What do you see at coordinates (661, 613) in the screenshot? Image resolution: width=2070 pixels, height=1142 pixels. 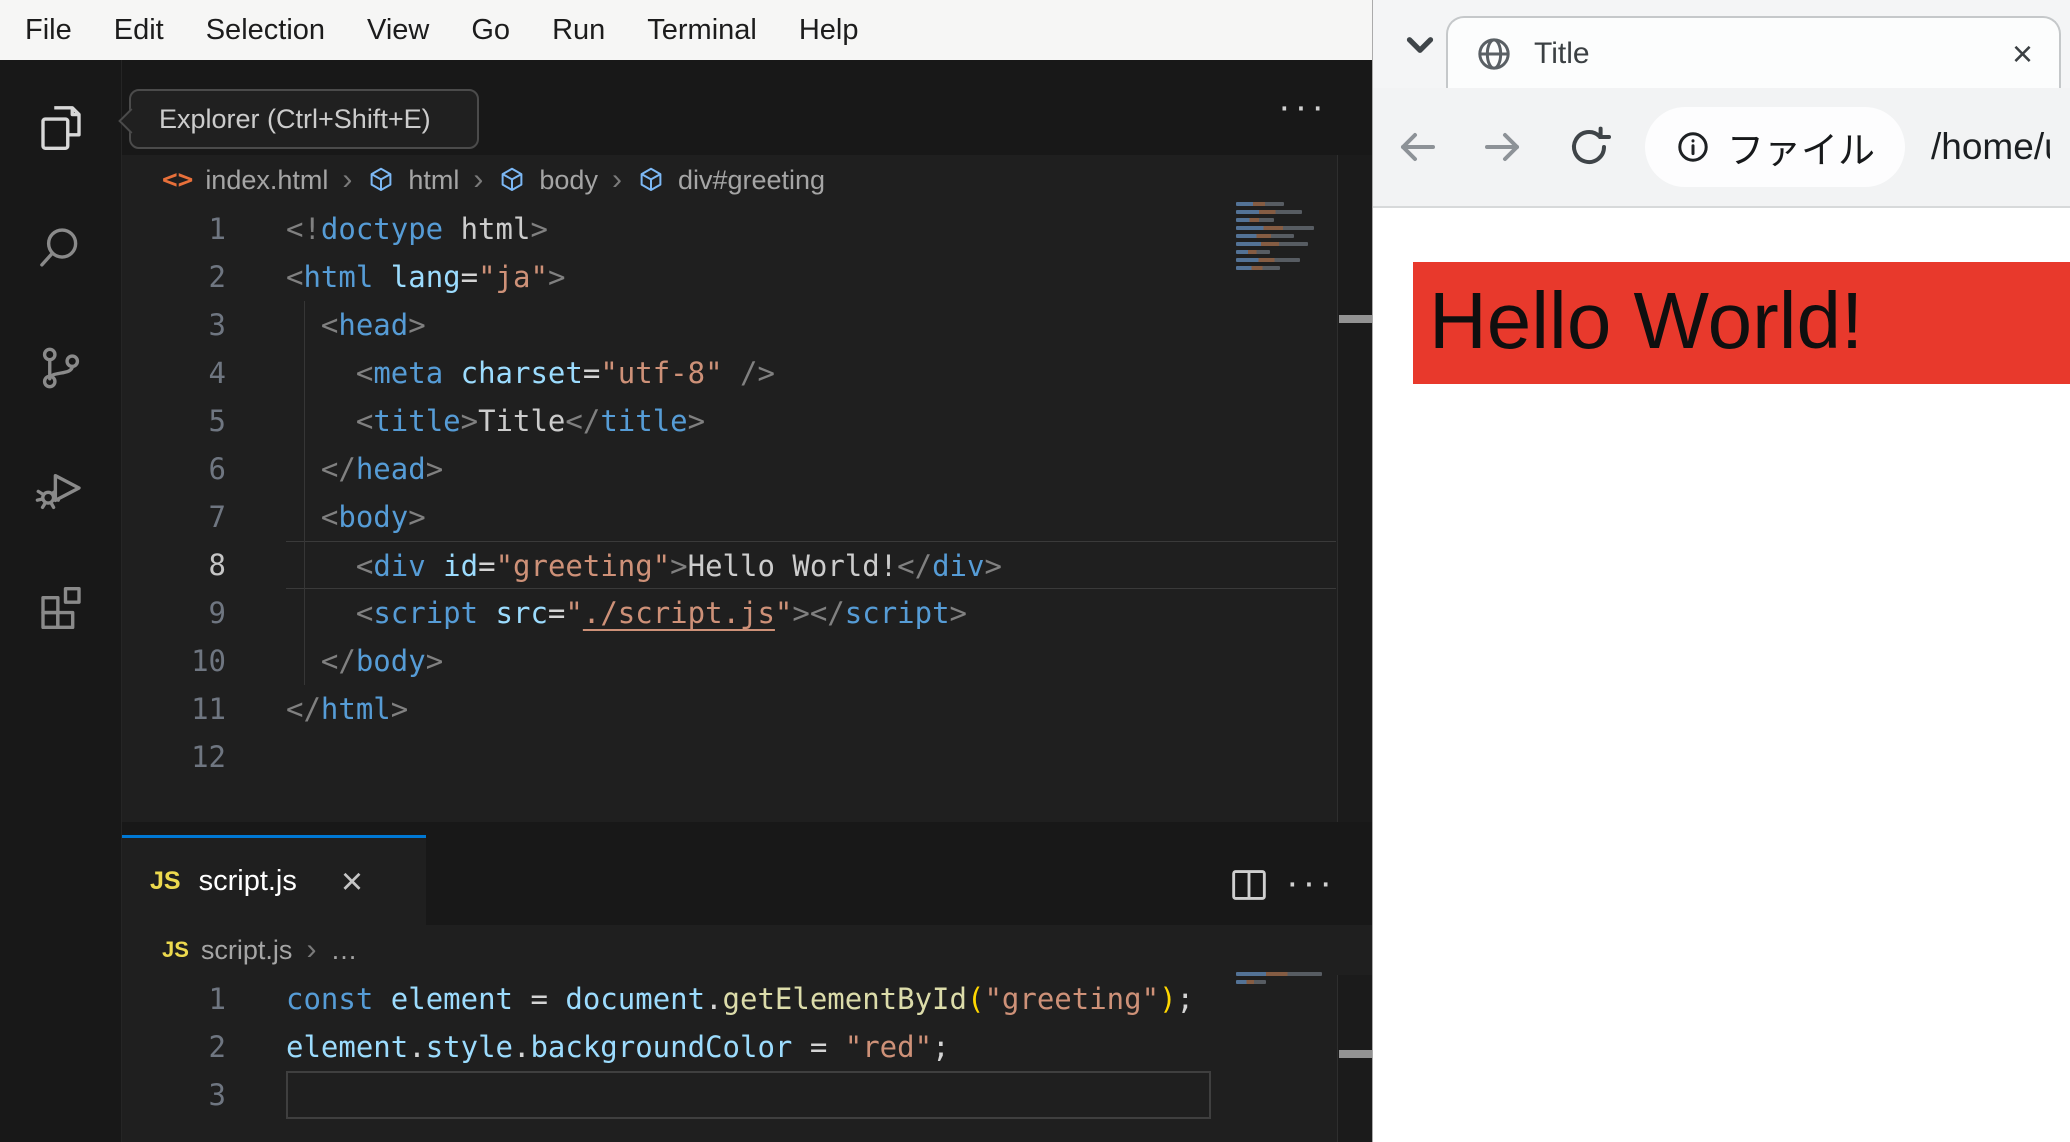 I see `code-text: <script src="./script.js"></script>` at bounding box center [661, 613].